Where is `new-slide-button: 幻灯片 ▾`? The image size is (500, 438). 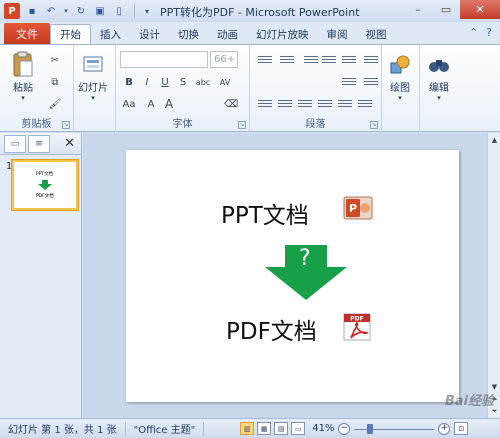
new-slide-button: 幻灯片 ▾ is located at coordinates (93, 76).